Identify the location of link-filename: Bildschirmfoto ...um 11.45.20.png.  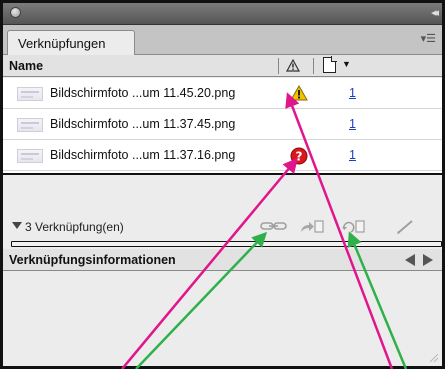
(143, 93).